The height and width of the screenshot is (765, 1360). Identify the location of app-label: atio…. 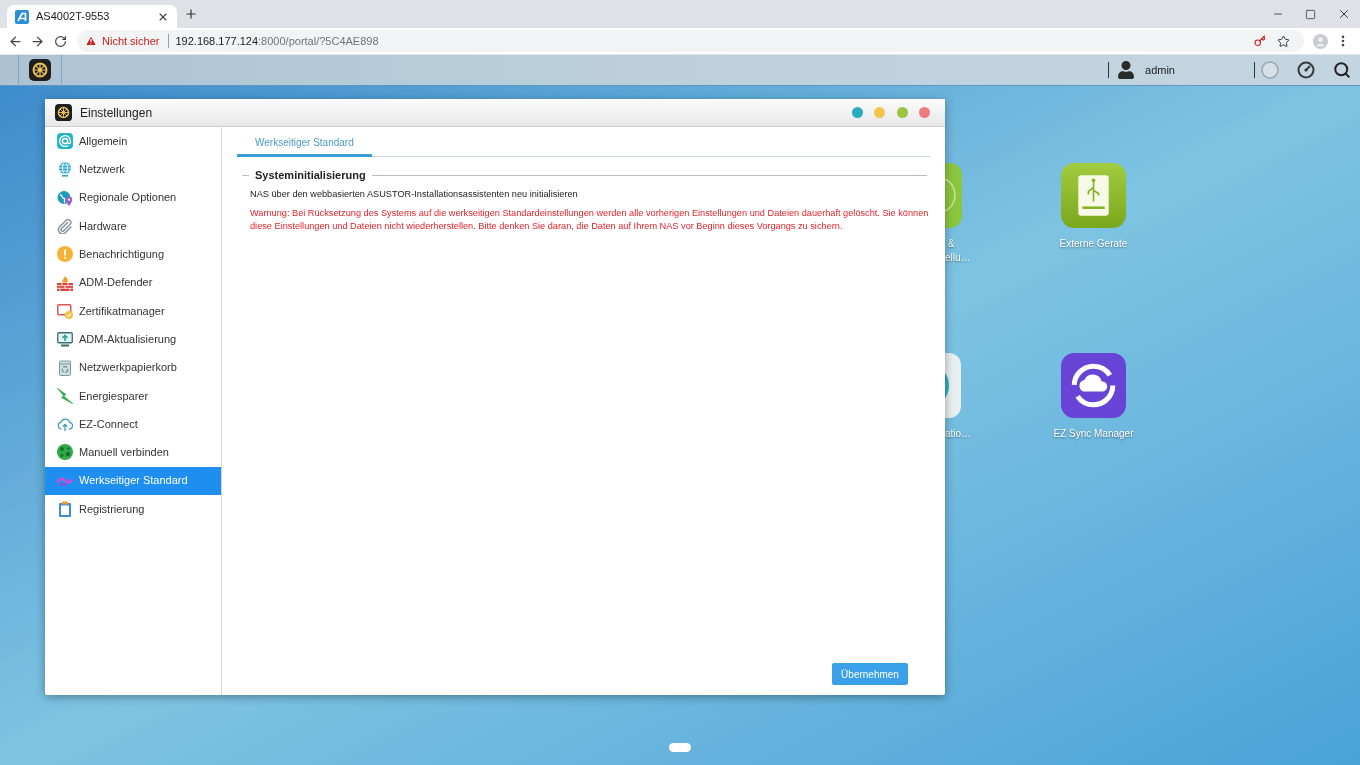
(958, 434).